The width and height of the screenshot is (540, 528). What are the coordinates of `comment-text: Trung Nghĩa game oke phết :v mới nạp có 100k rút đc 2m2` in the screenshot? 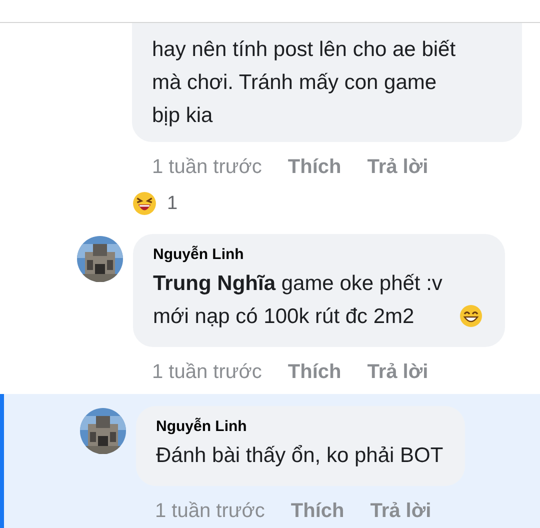 It's located at (298, 300).